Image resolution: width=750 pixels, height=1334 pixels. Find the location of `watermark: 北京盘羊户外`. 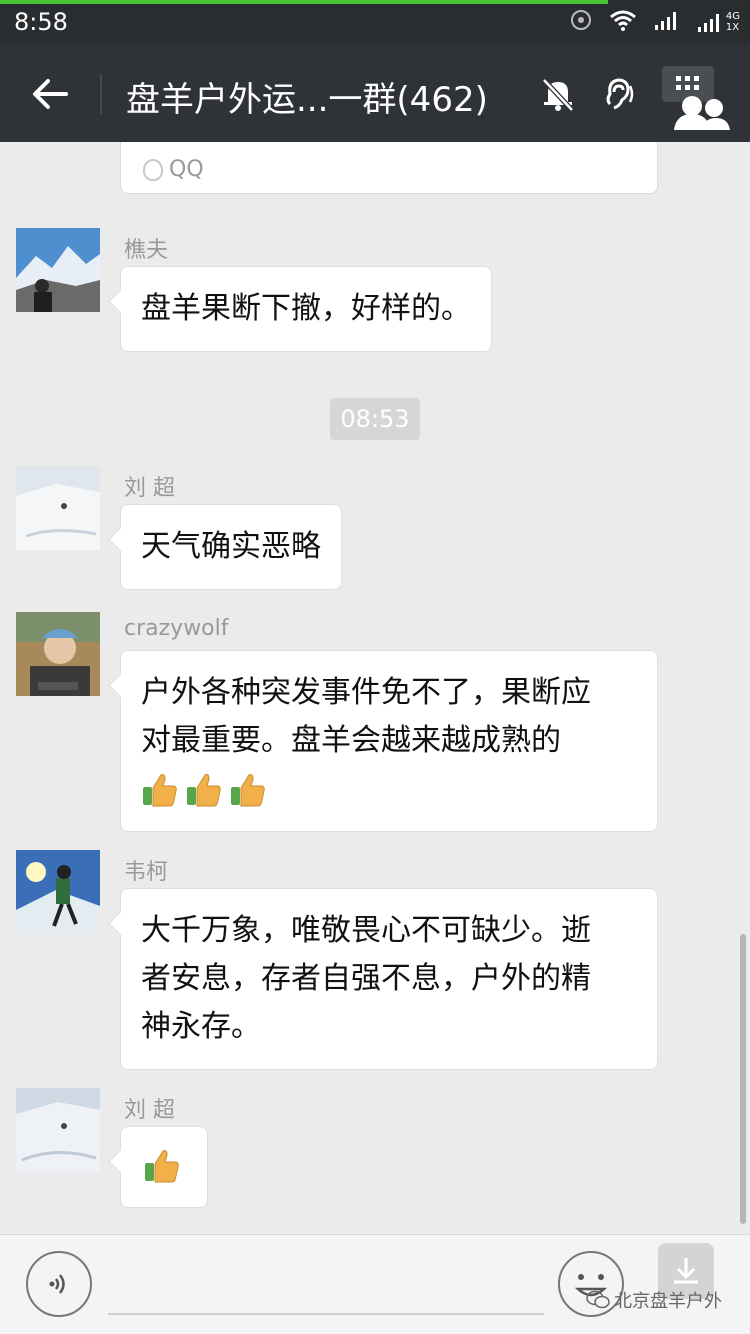

watermark: 北京盘羊户外 is located at coordinates (654, 1300).